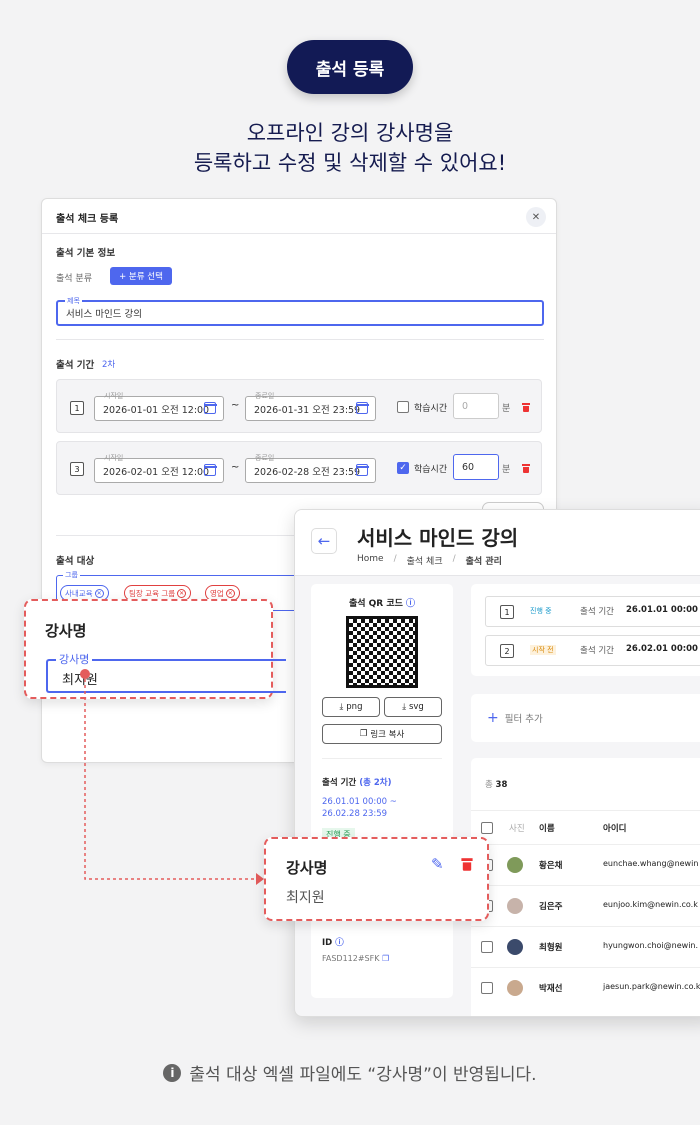 The image size is (700, 1125). What do you see at coordinates (305, 898) in the screenshot?
I see `instructor-name: 최지원` at bounding box center [305, 898].